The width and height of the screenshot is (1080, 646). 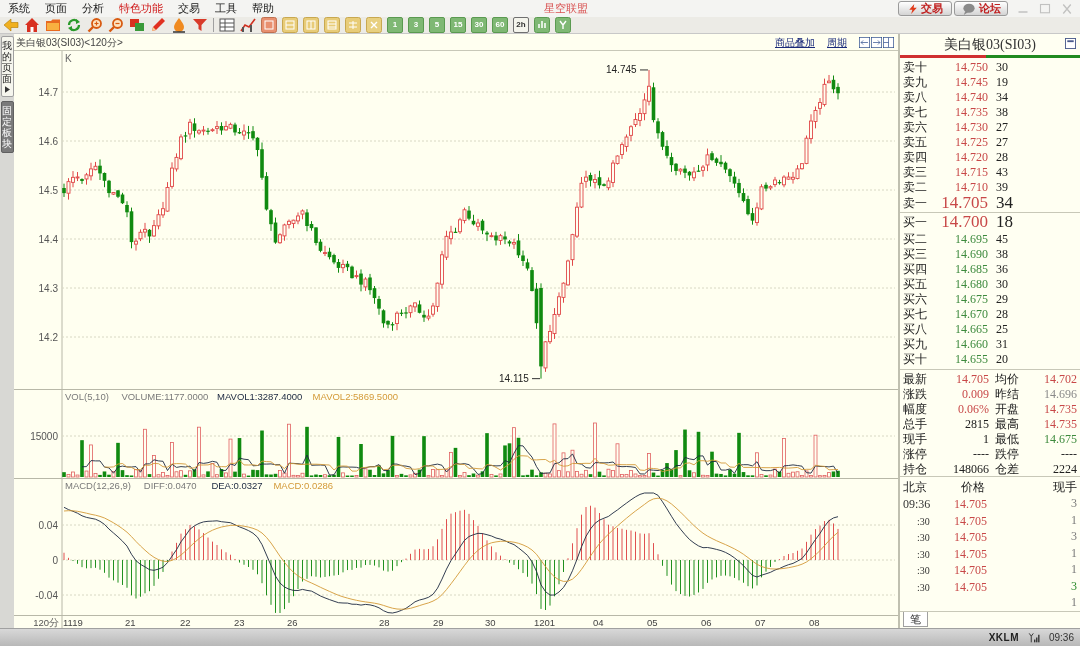 What do you see at coordinates (95, 25) in the screenshot?
I see `zoom-in-icon` at bounding box center [95, 25].